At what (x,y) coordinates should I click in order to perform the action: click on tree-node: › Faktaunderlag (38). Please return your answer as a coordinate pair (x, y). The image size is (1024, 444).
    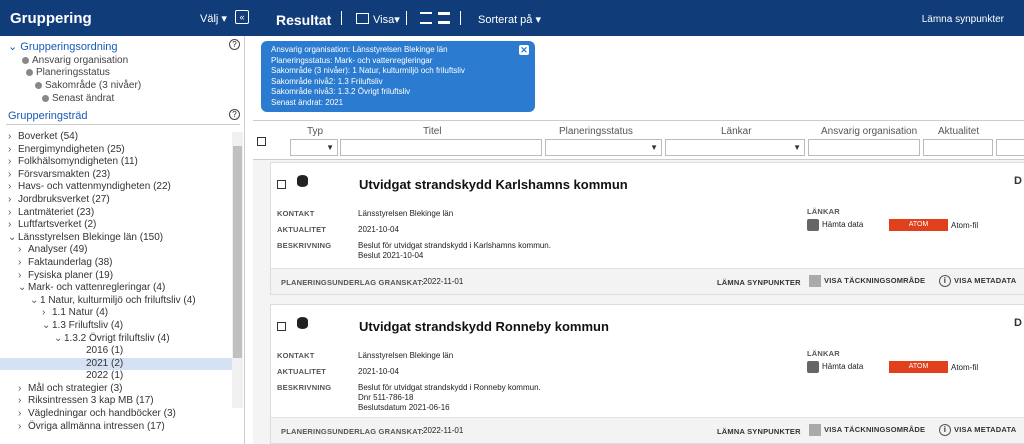
    Looking at the image, I should click on (116, 263).